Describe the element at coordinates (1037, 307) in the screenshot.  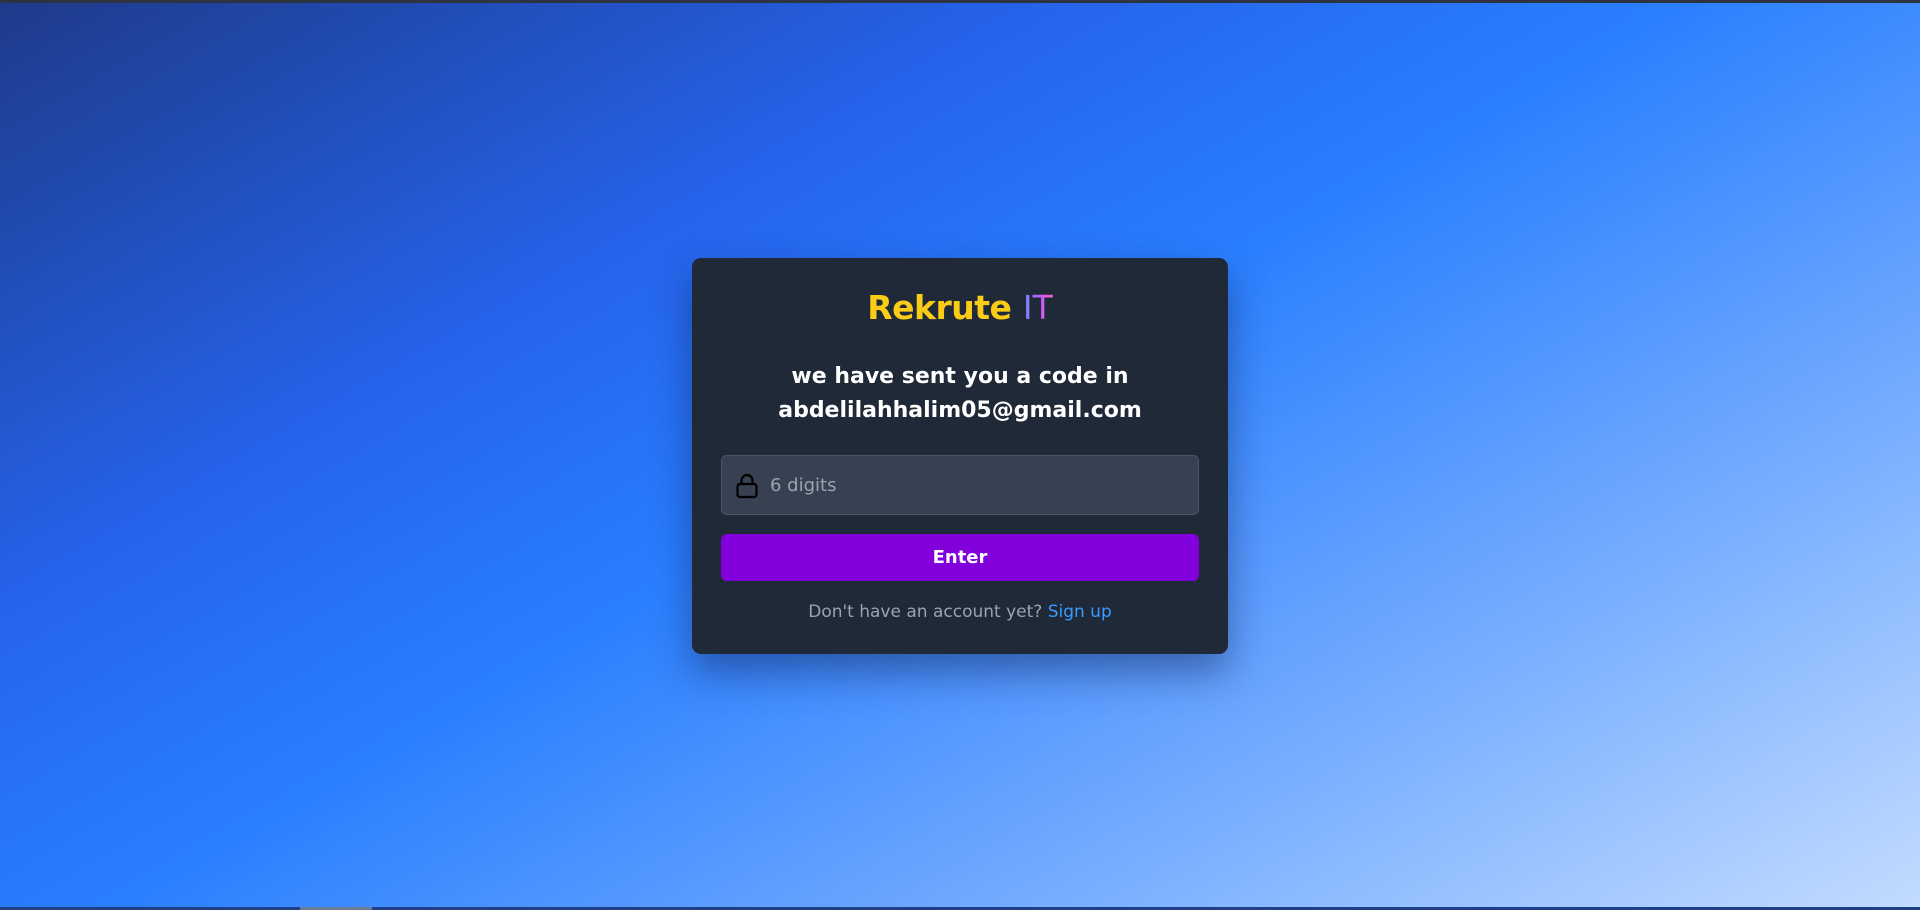
I see `logo-accent-text: IT` at that location.